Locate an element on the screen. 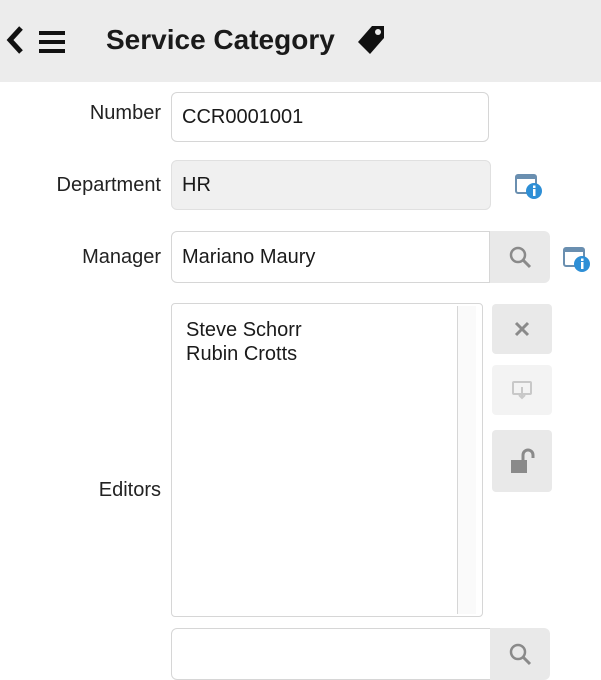  add-me-button is located at coordinates (522, 390).